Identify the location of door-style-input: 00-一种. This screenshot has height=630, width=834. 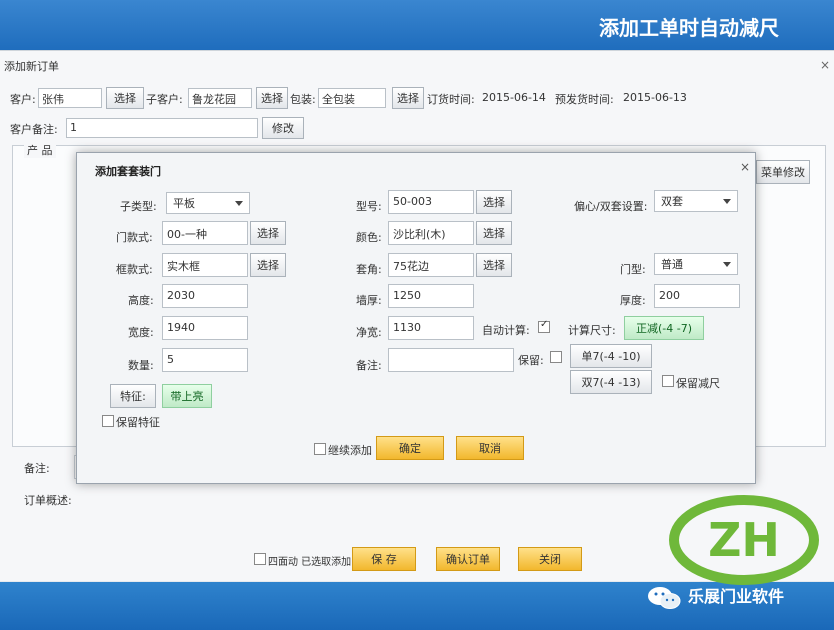
(205, 233).